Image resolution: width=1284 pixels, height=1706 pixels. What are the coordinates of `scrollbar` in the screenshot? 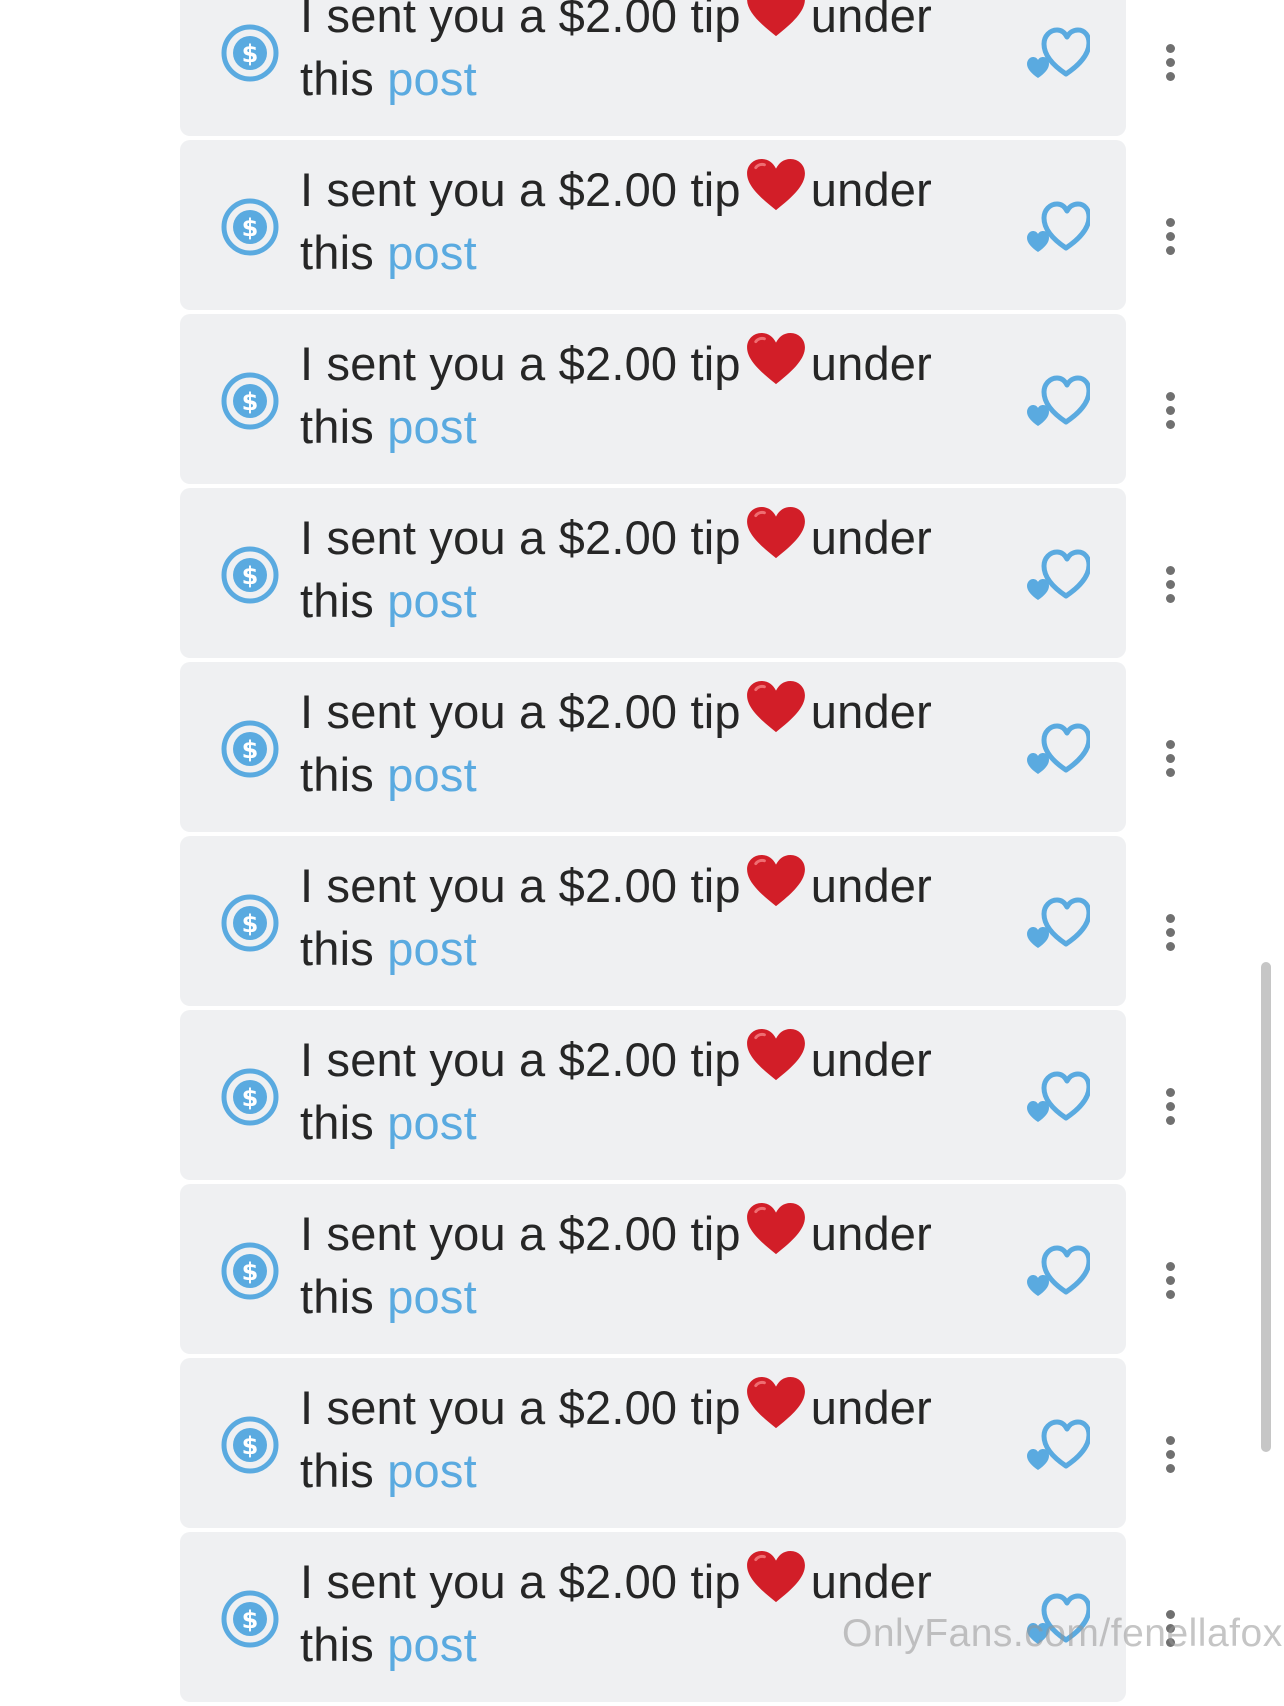 It's located at (1266, 1207).